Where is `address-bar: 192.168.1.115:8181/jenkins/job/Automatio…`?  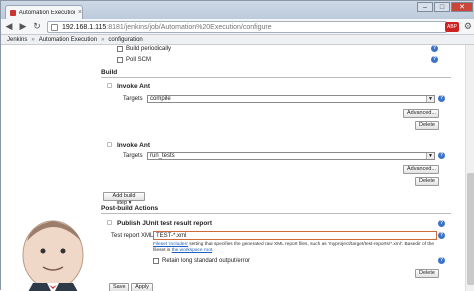
address-bar: 192.168.1.115:8181/jenkins/job/Automatio… is located at coordinates (247, 27).